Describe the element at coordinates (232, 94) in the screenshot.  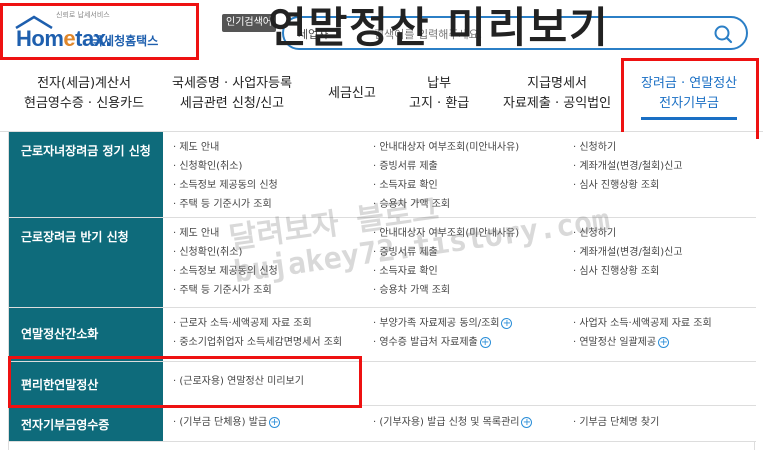
I see `nav-tax-certificate: 국세증명 · 사업자등록 세금관련 신청/신고` at that location.